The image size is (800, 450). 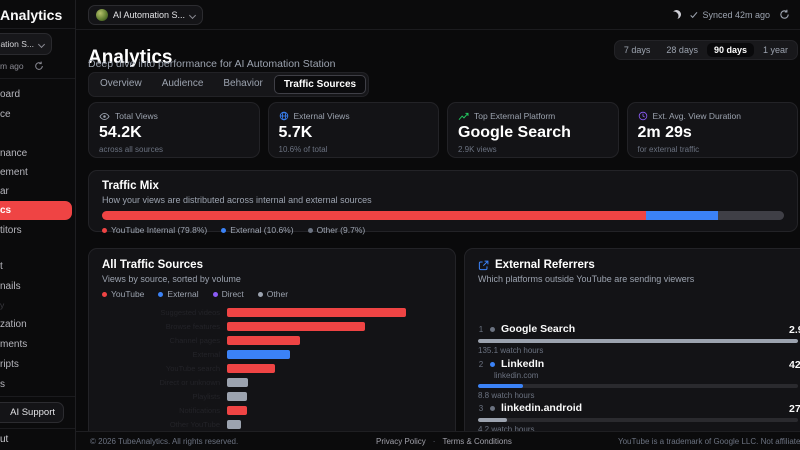 What do you see at coordinates (320, 84) in the screenshot?
I see `tab-traffic-sources: Traffic Sources` at bounding box center [320, 84].